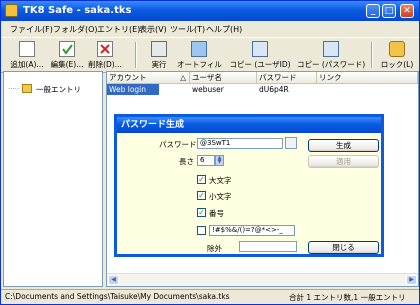 The height and width of the screenshot is (305, 420). I want to click on autofill-button: オートフィル, so click(199, 55).